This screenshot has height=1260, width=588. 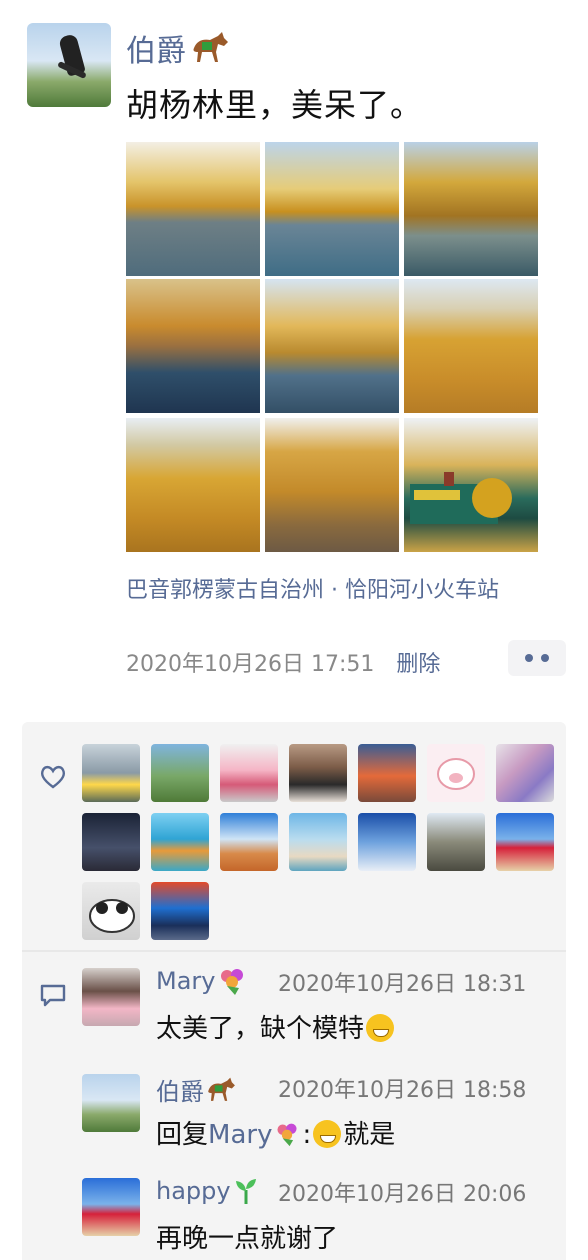 What do you see at coordinates (53, 777) in the screenshot?
I see `heart-icon` at bounding box center [53, 777].